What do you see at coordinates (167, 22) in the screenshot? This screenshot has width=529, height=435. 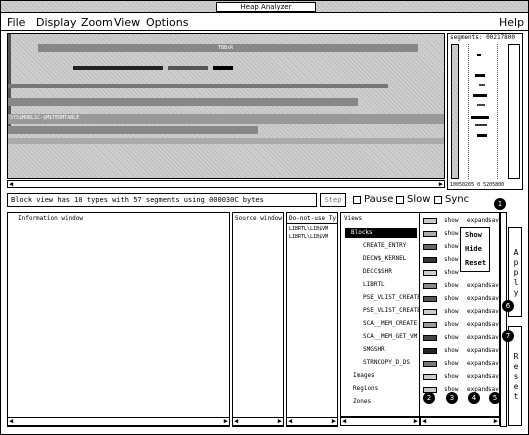 I see `menu-options: Options` at bounding box center [167, 22].